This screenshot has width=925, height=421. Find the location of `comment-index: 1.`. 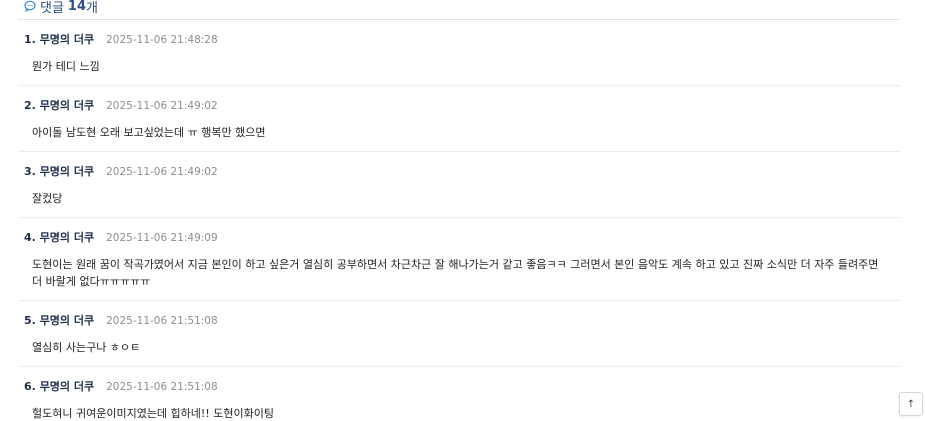

comment-index: 1. is located at coordinates (30, 39).